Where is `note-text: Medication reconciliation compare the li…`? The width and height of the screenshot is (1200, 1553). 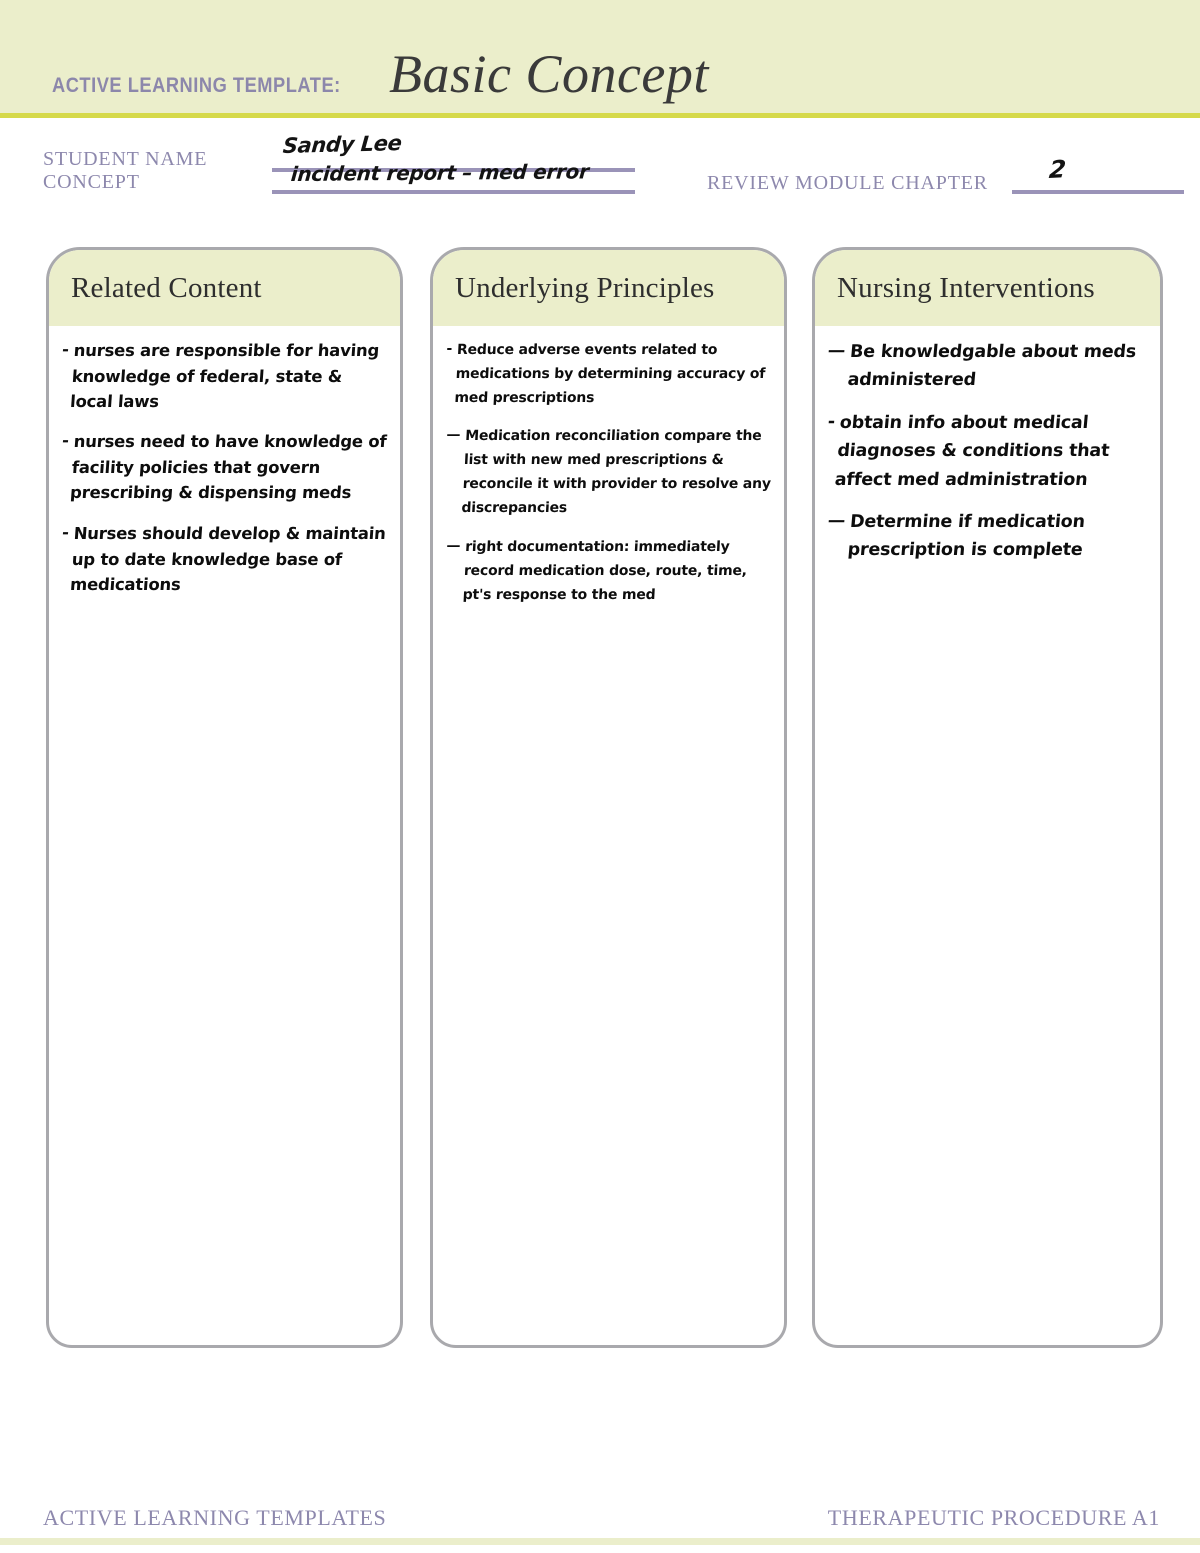
note-text: Medication reconciliation compare the li… is located at coordinates (616, 472).